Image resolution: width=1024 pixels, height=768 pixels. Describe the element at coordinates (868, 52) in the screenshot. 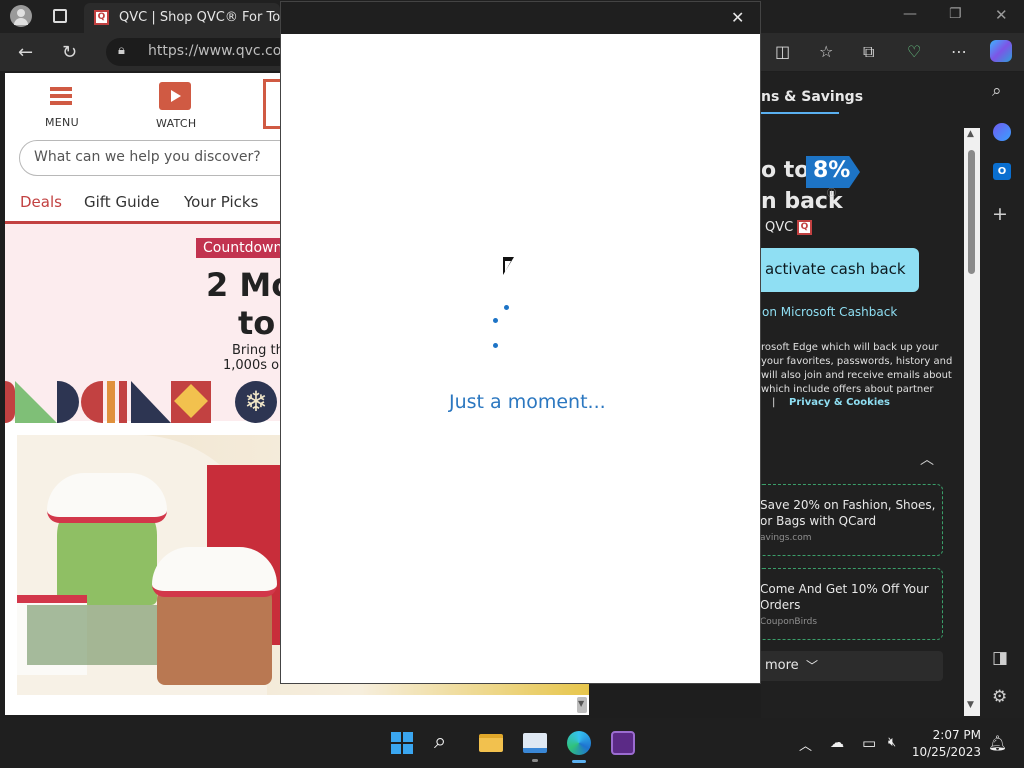

I see `collections-icon: ⧉` at that location.